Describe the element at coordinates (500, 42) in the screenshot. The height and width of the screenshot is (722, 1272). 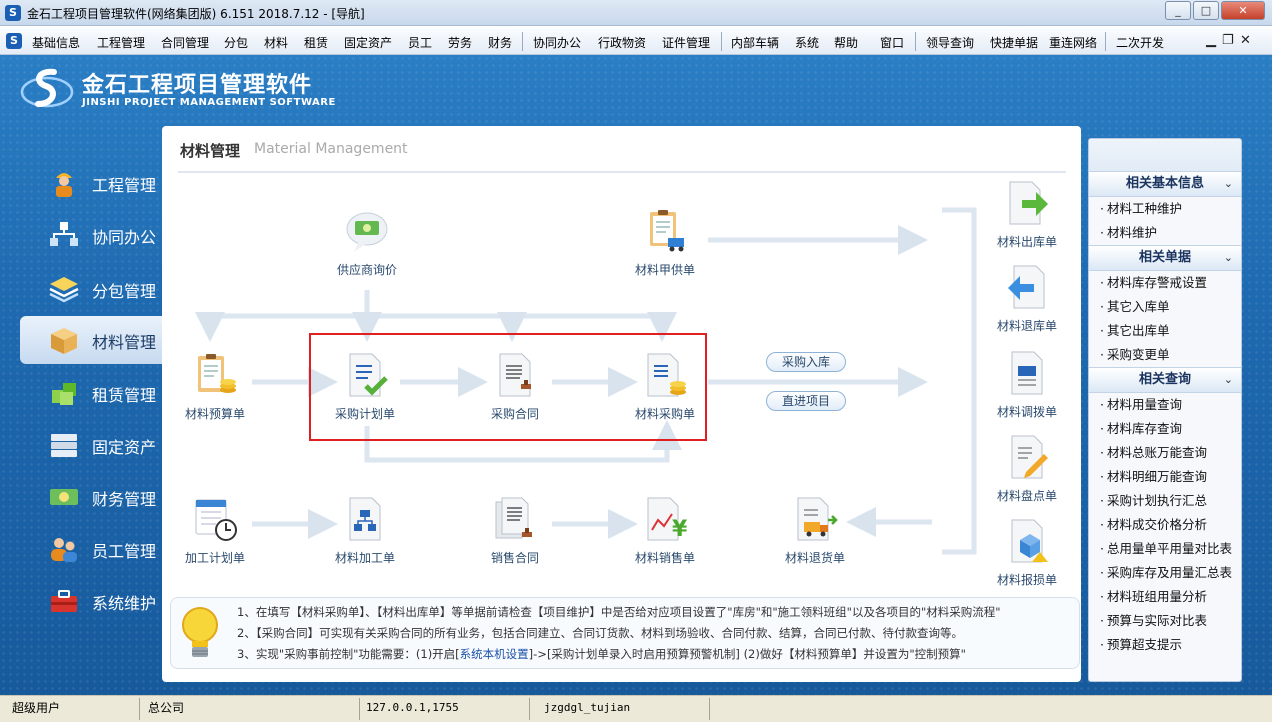
I see `menu-item-finance: 财务` at that location.